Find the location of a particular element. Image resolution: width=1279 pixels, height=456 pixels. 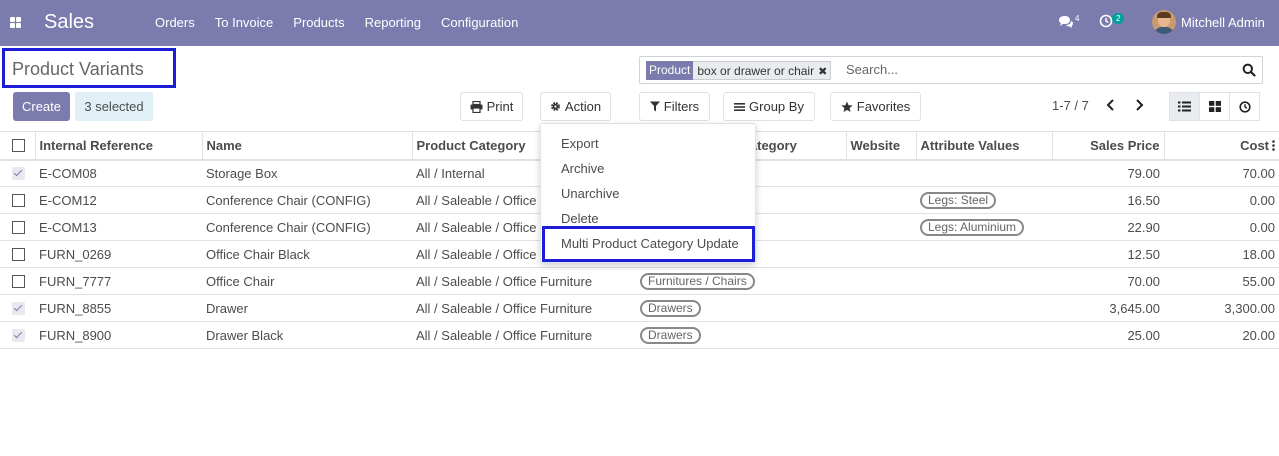

cell-internal-reference: FURN_7777 is located at coordinates (118, 281).